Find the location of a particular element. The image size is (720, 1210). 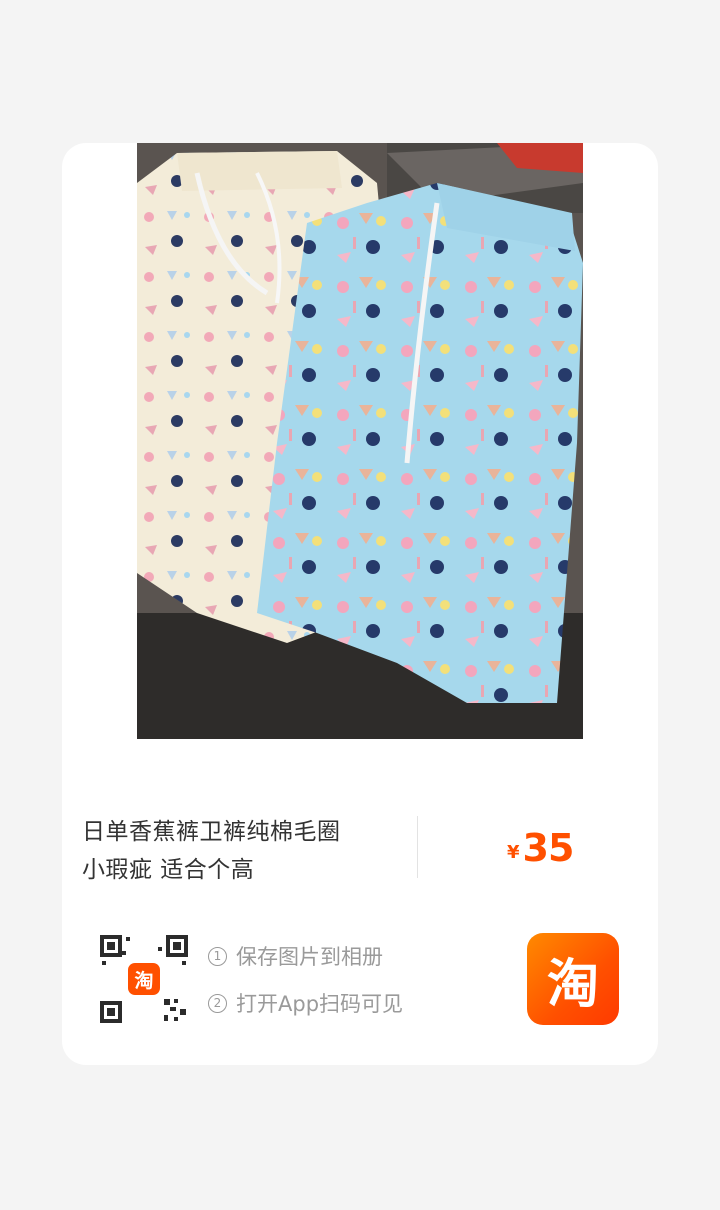

price: ¥35 is located at coordinates (541, 848).